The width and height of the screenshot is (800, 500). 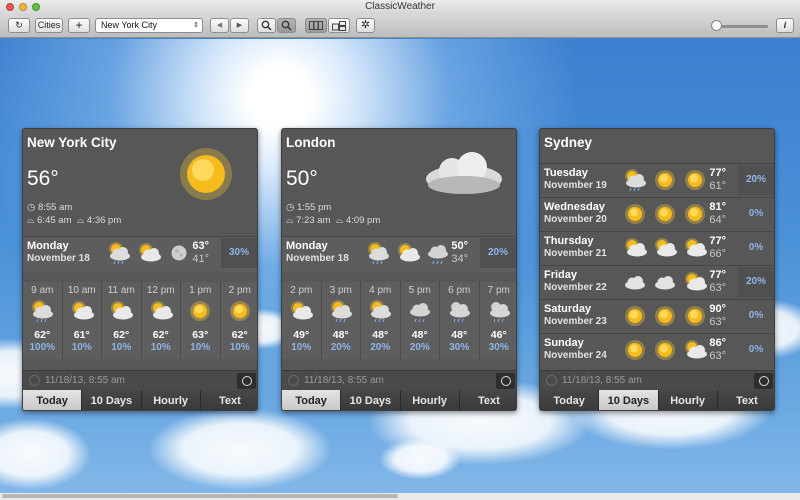 I want to click on hour-temperature: 49°, so click(x=301, y=335).